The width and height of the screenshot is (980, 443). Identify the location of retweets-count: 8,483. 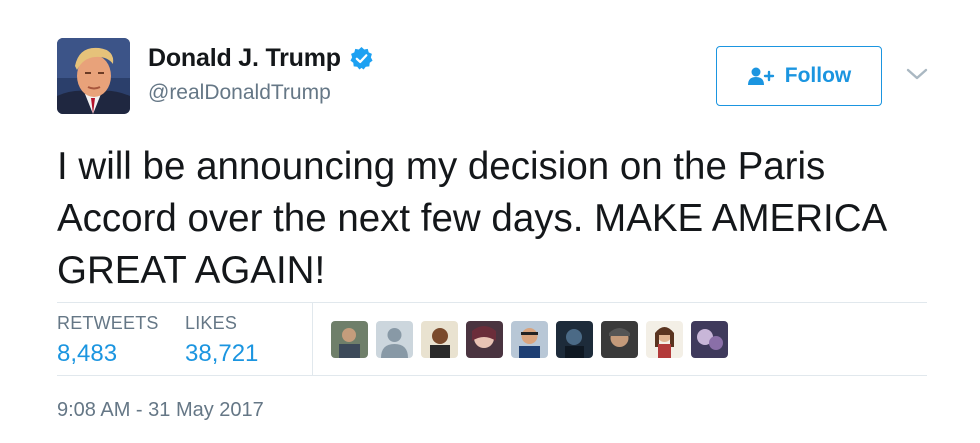
(108, 354).